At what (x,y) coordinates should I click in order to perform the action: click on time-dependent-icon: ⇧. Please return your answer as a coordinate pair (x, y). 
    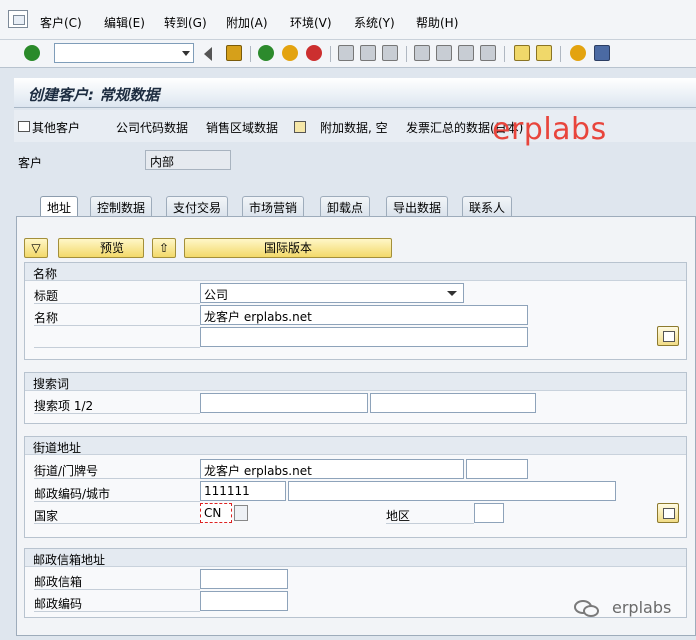
    Looking at the image, I should click on (164, 248).